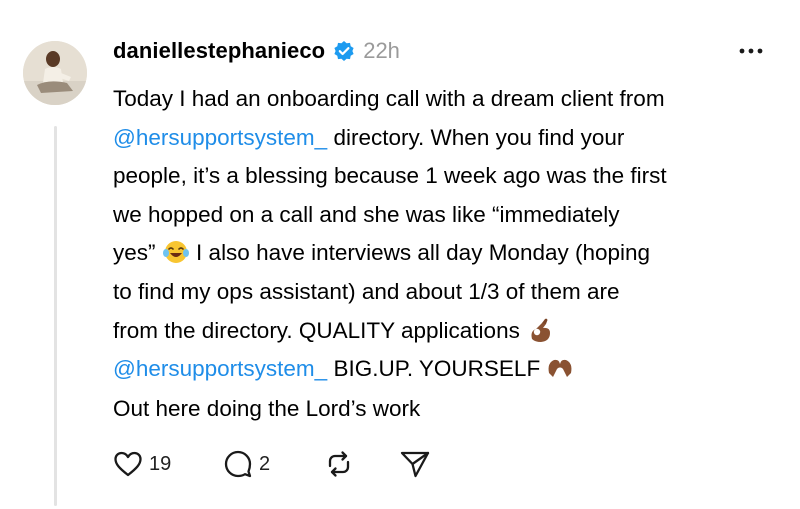 The width and height of the screenshot is (800, 509). What do you see at coordinates (560, 368) in the screenshot?
I see `heart-hands-emoji` at bounding box center [560, 368].